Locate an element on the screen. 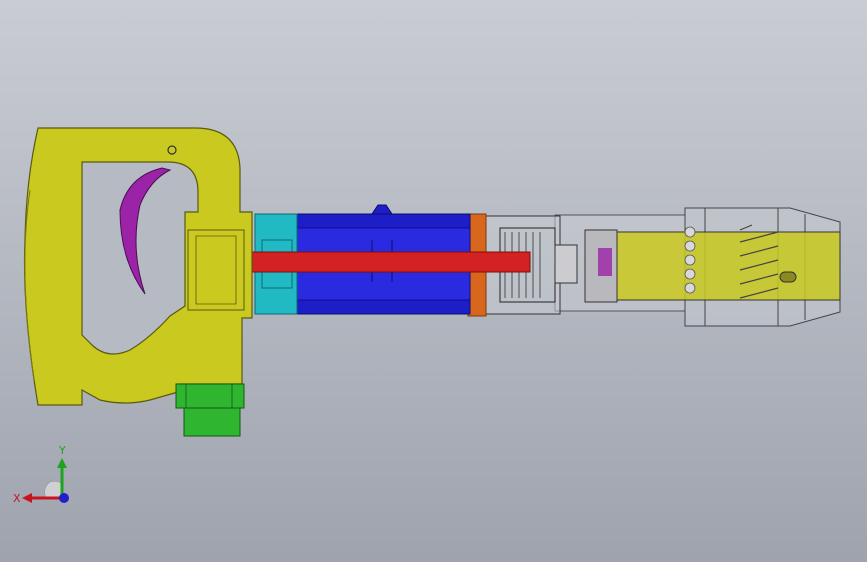 This screenshot has width=867, height=562. handle-collar is located at coordinates (216, 270).